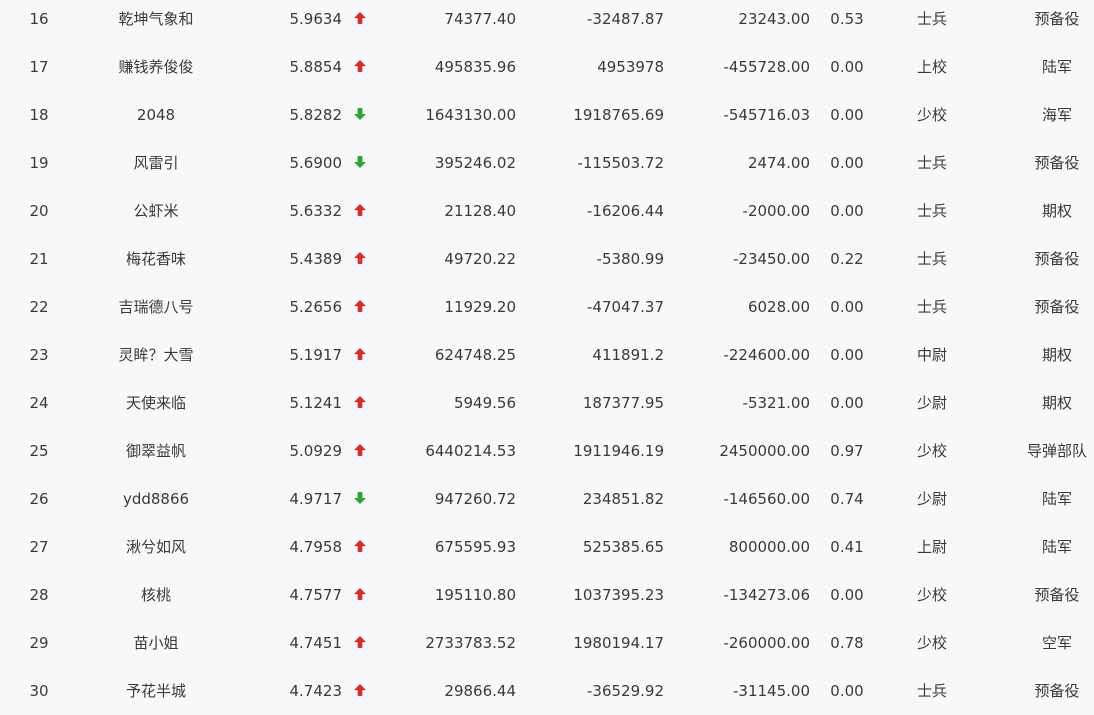 The width and height of the screenshot is (1094, 715). I want to click on value-b-cell: -36529.92, so click(625, 691).